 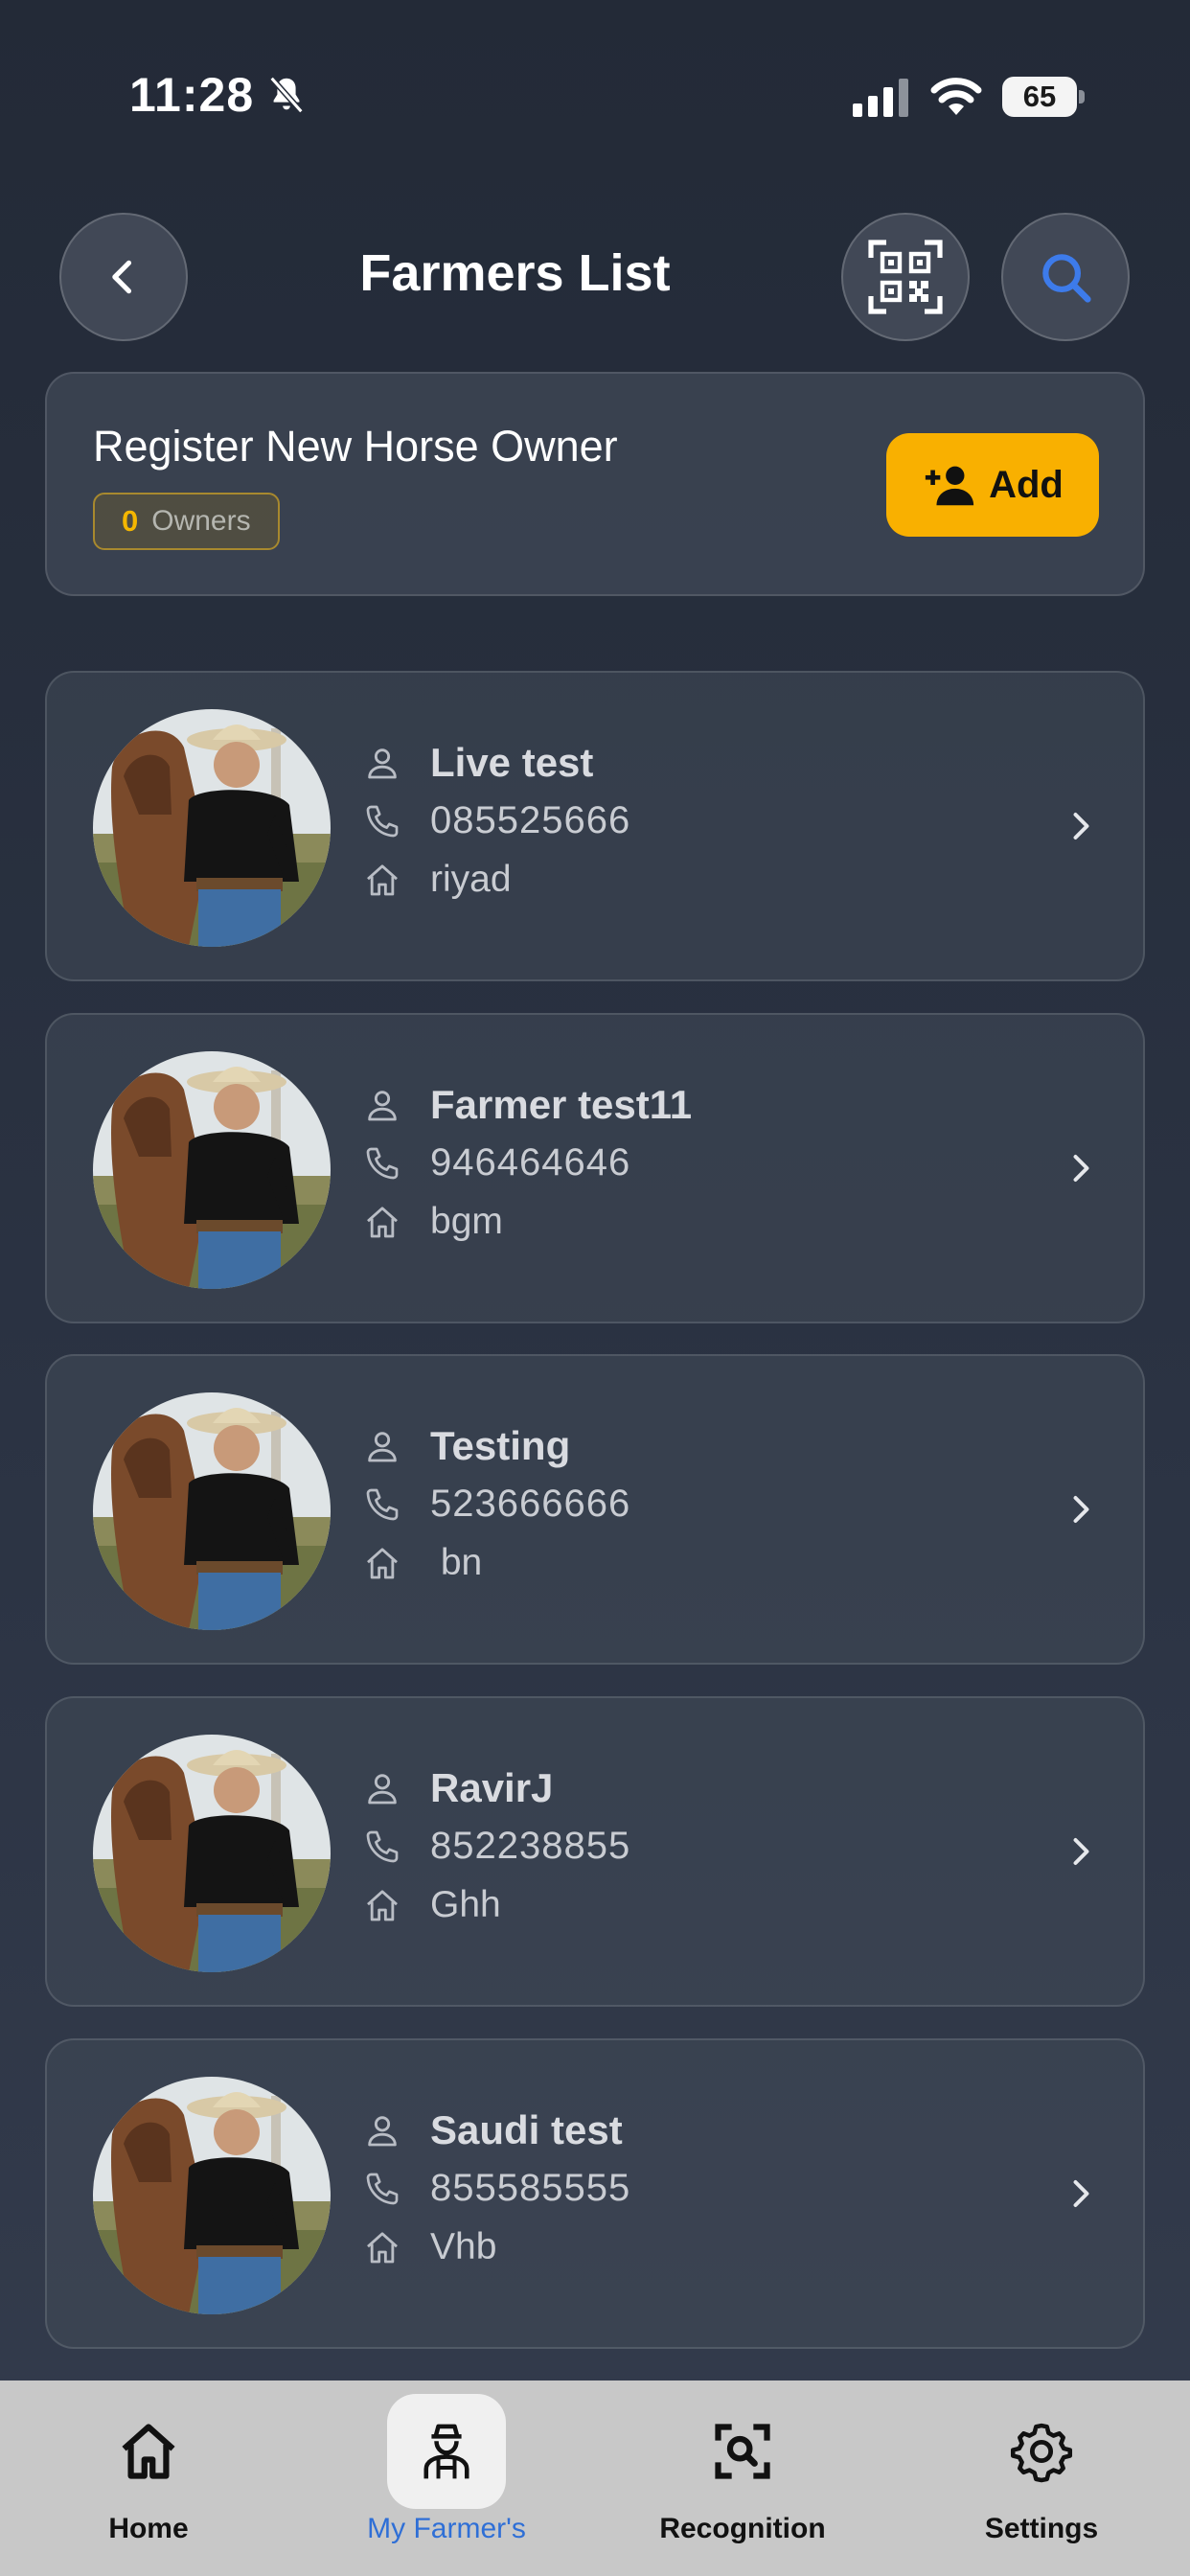 I want to click on battery-indicator: 65, so click(x=1043, y=97).